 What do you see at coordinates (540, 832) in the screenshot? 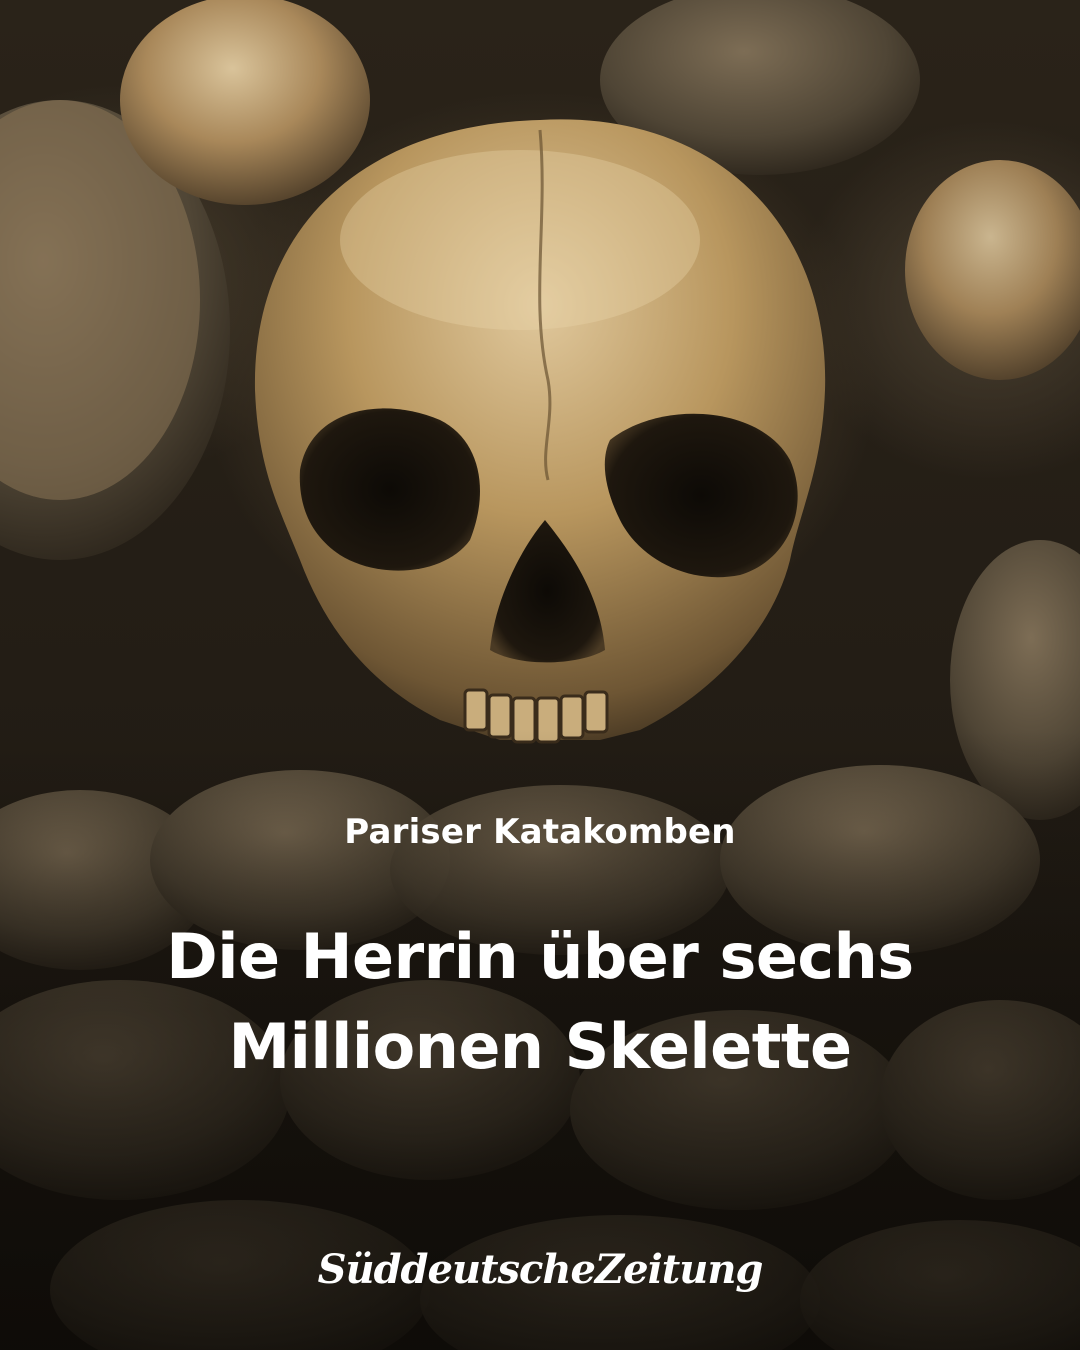
I see `kicker: Pariser Katakomben` at bounding box center [540, 832].